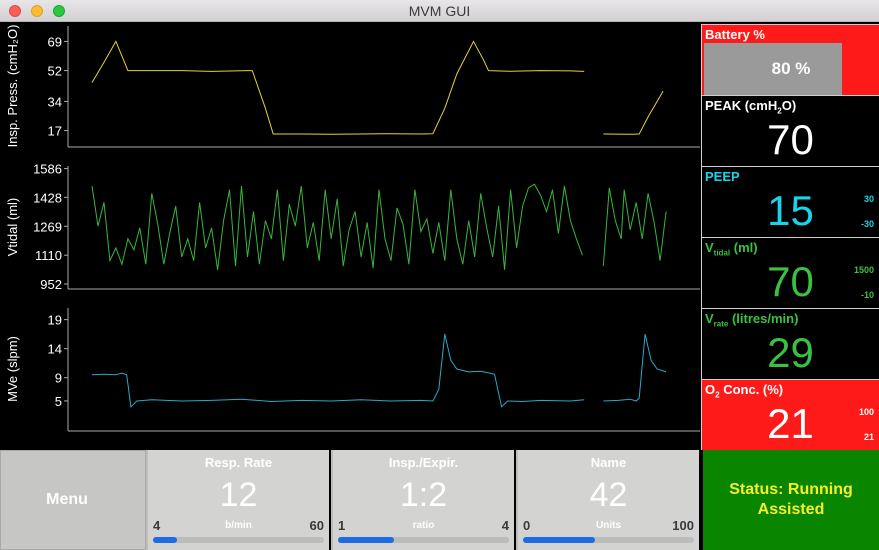 The width and height of the screenshot is (879, 550). I want to click on ie-ratio-max: 4, so click(505, 525).